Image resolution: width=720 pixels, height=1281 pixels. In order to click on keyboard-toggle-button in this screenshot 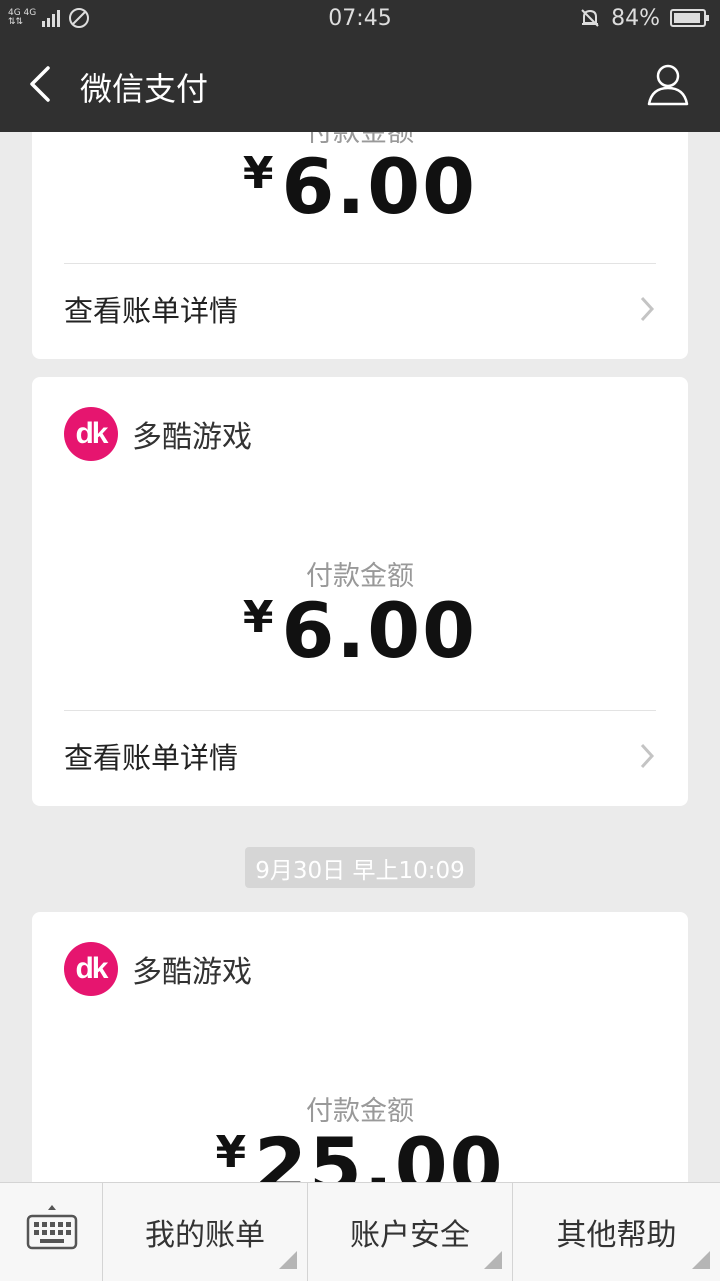, I will do `click(51, 1232)`.